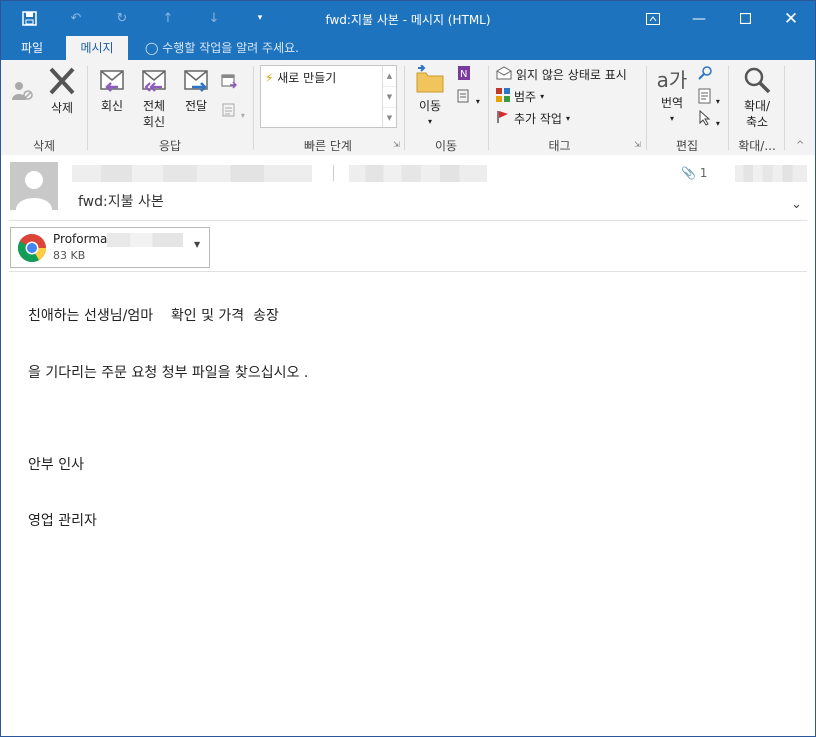 This screenshot has height=737, width=816. I want to click on find-button, so click(705, 74).